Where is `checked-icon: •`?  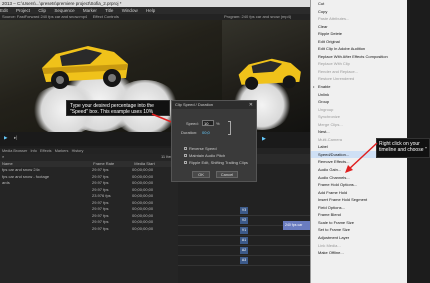
checked-icon: • is located at coordinates (314, 87).